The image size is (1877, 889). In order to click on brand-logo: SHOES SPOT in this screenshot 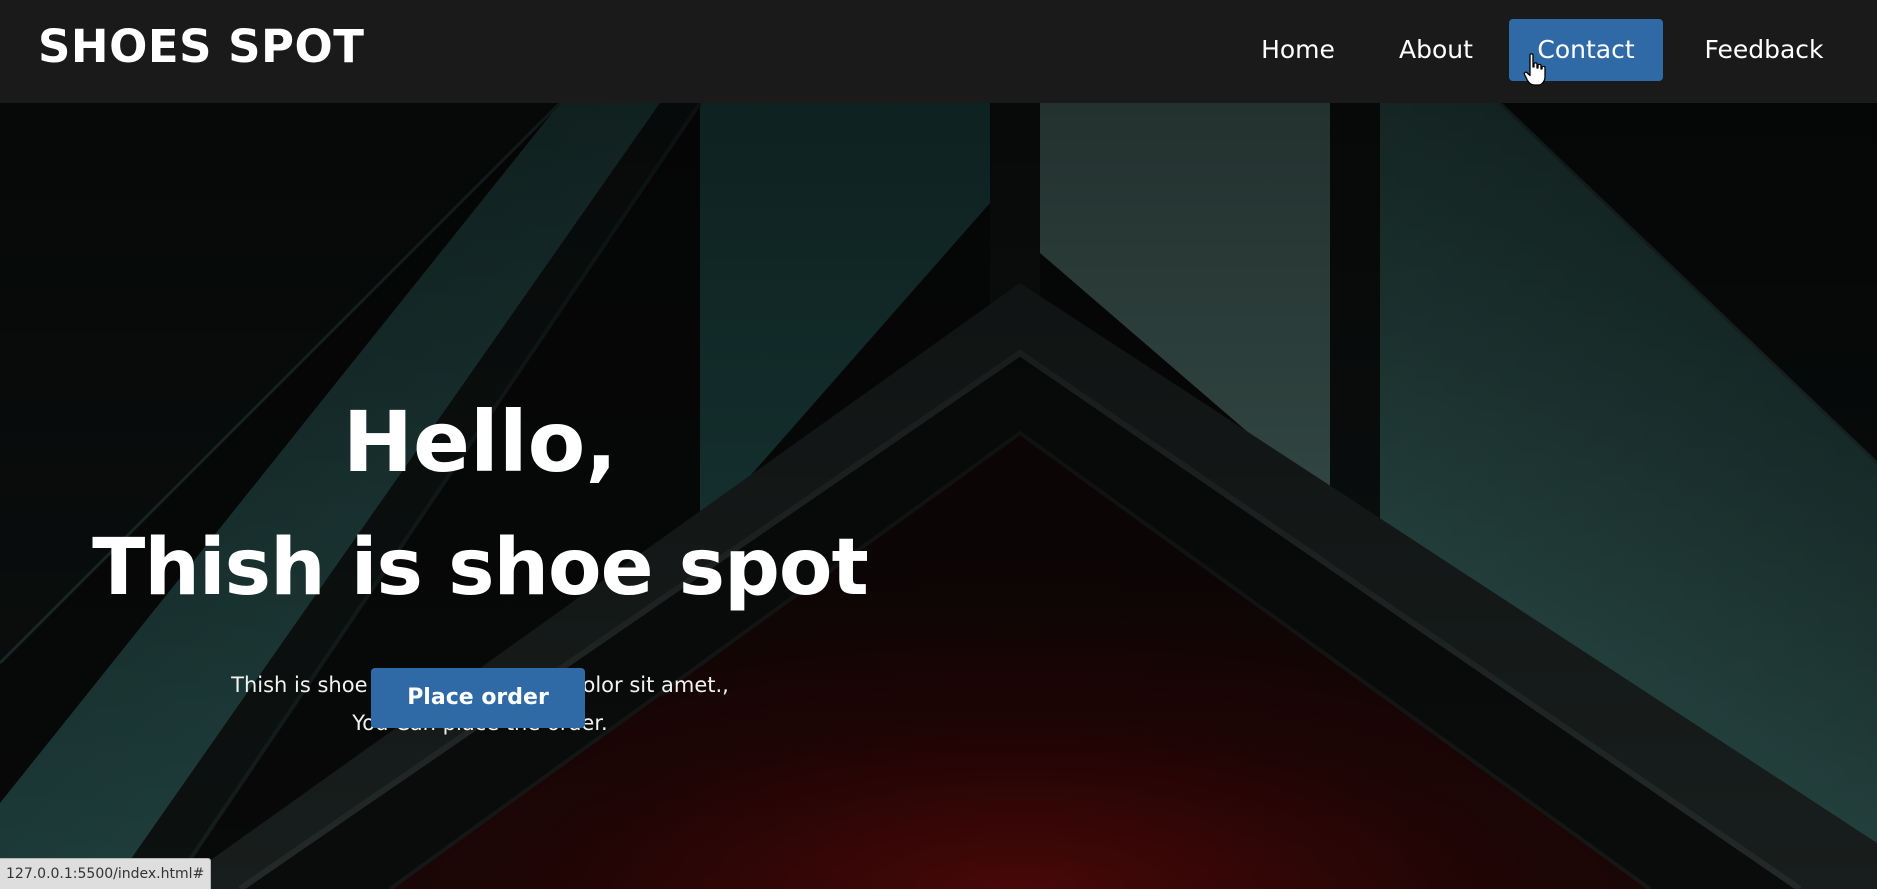, I will do `click(201, 46)`.